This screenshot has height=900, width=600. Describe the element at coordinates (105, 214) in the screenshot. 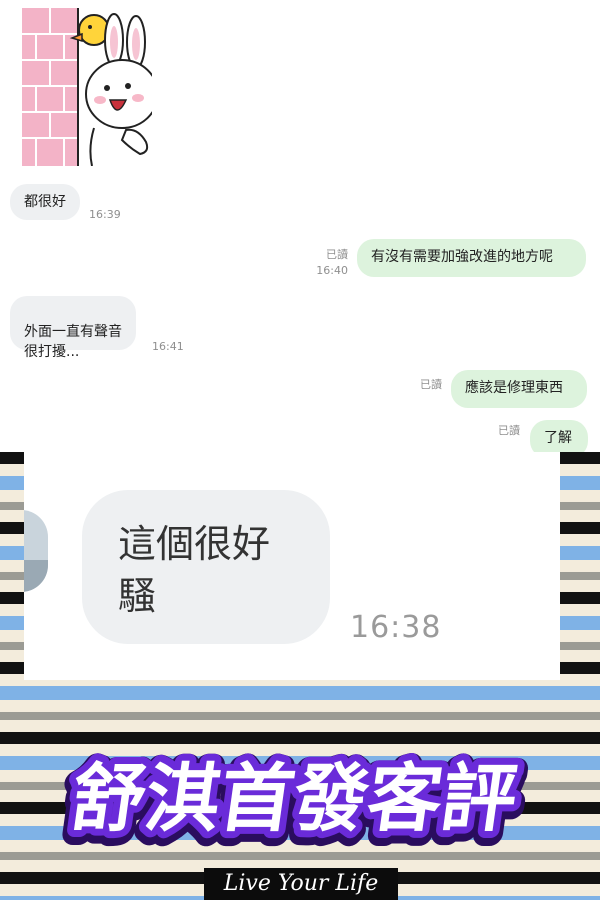

I see `message-time: 16:39` at that location.